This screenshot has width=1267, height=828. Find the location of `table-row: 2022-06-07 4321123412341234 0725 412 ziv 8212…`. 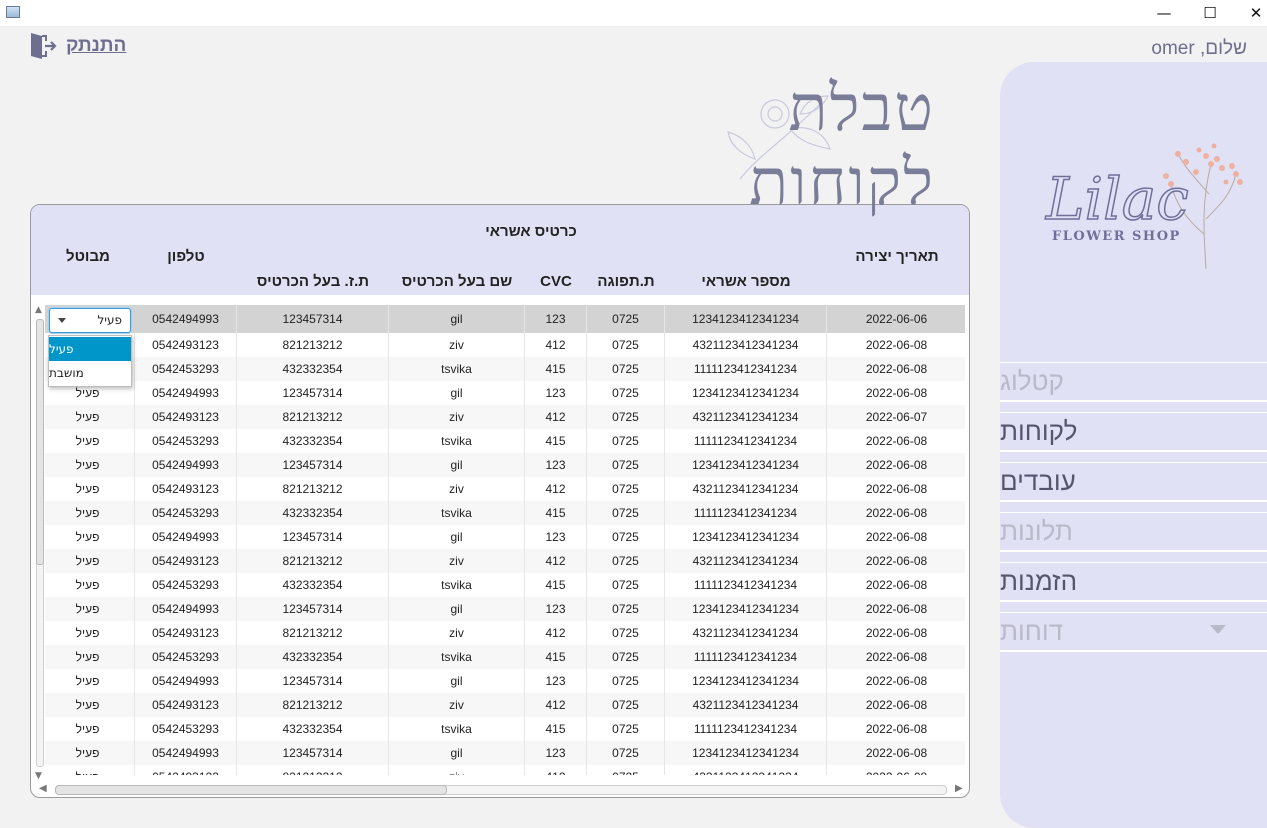

table-row: 2022-06-07 4321123412341234 0725 412 ziv 8212… is located at coordinates (505, 417).